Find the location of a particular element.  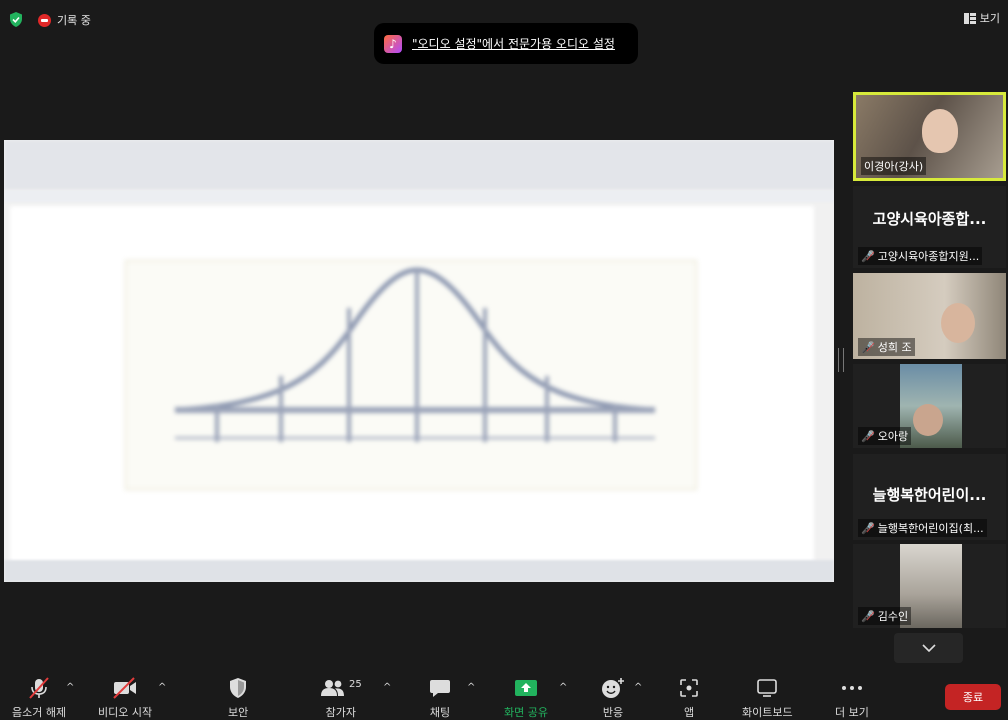

share-screen-button: 화면 공유 is located at coordinates (526, 698).